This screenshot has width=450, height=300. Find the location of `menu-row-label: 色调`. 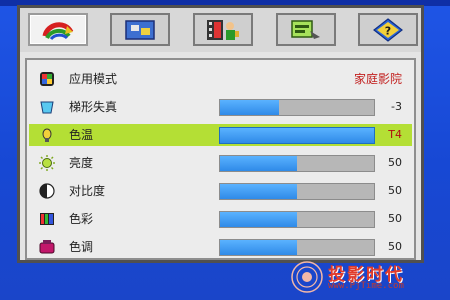

menu-row-label: 色调 is located at coordinates (81, 247).